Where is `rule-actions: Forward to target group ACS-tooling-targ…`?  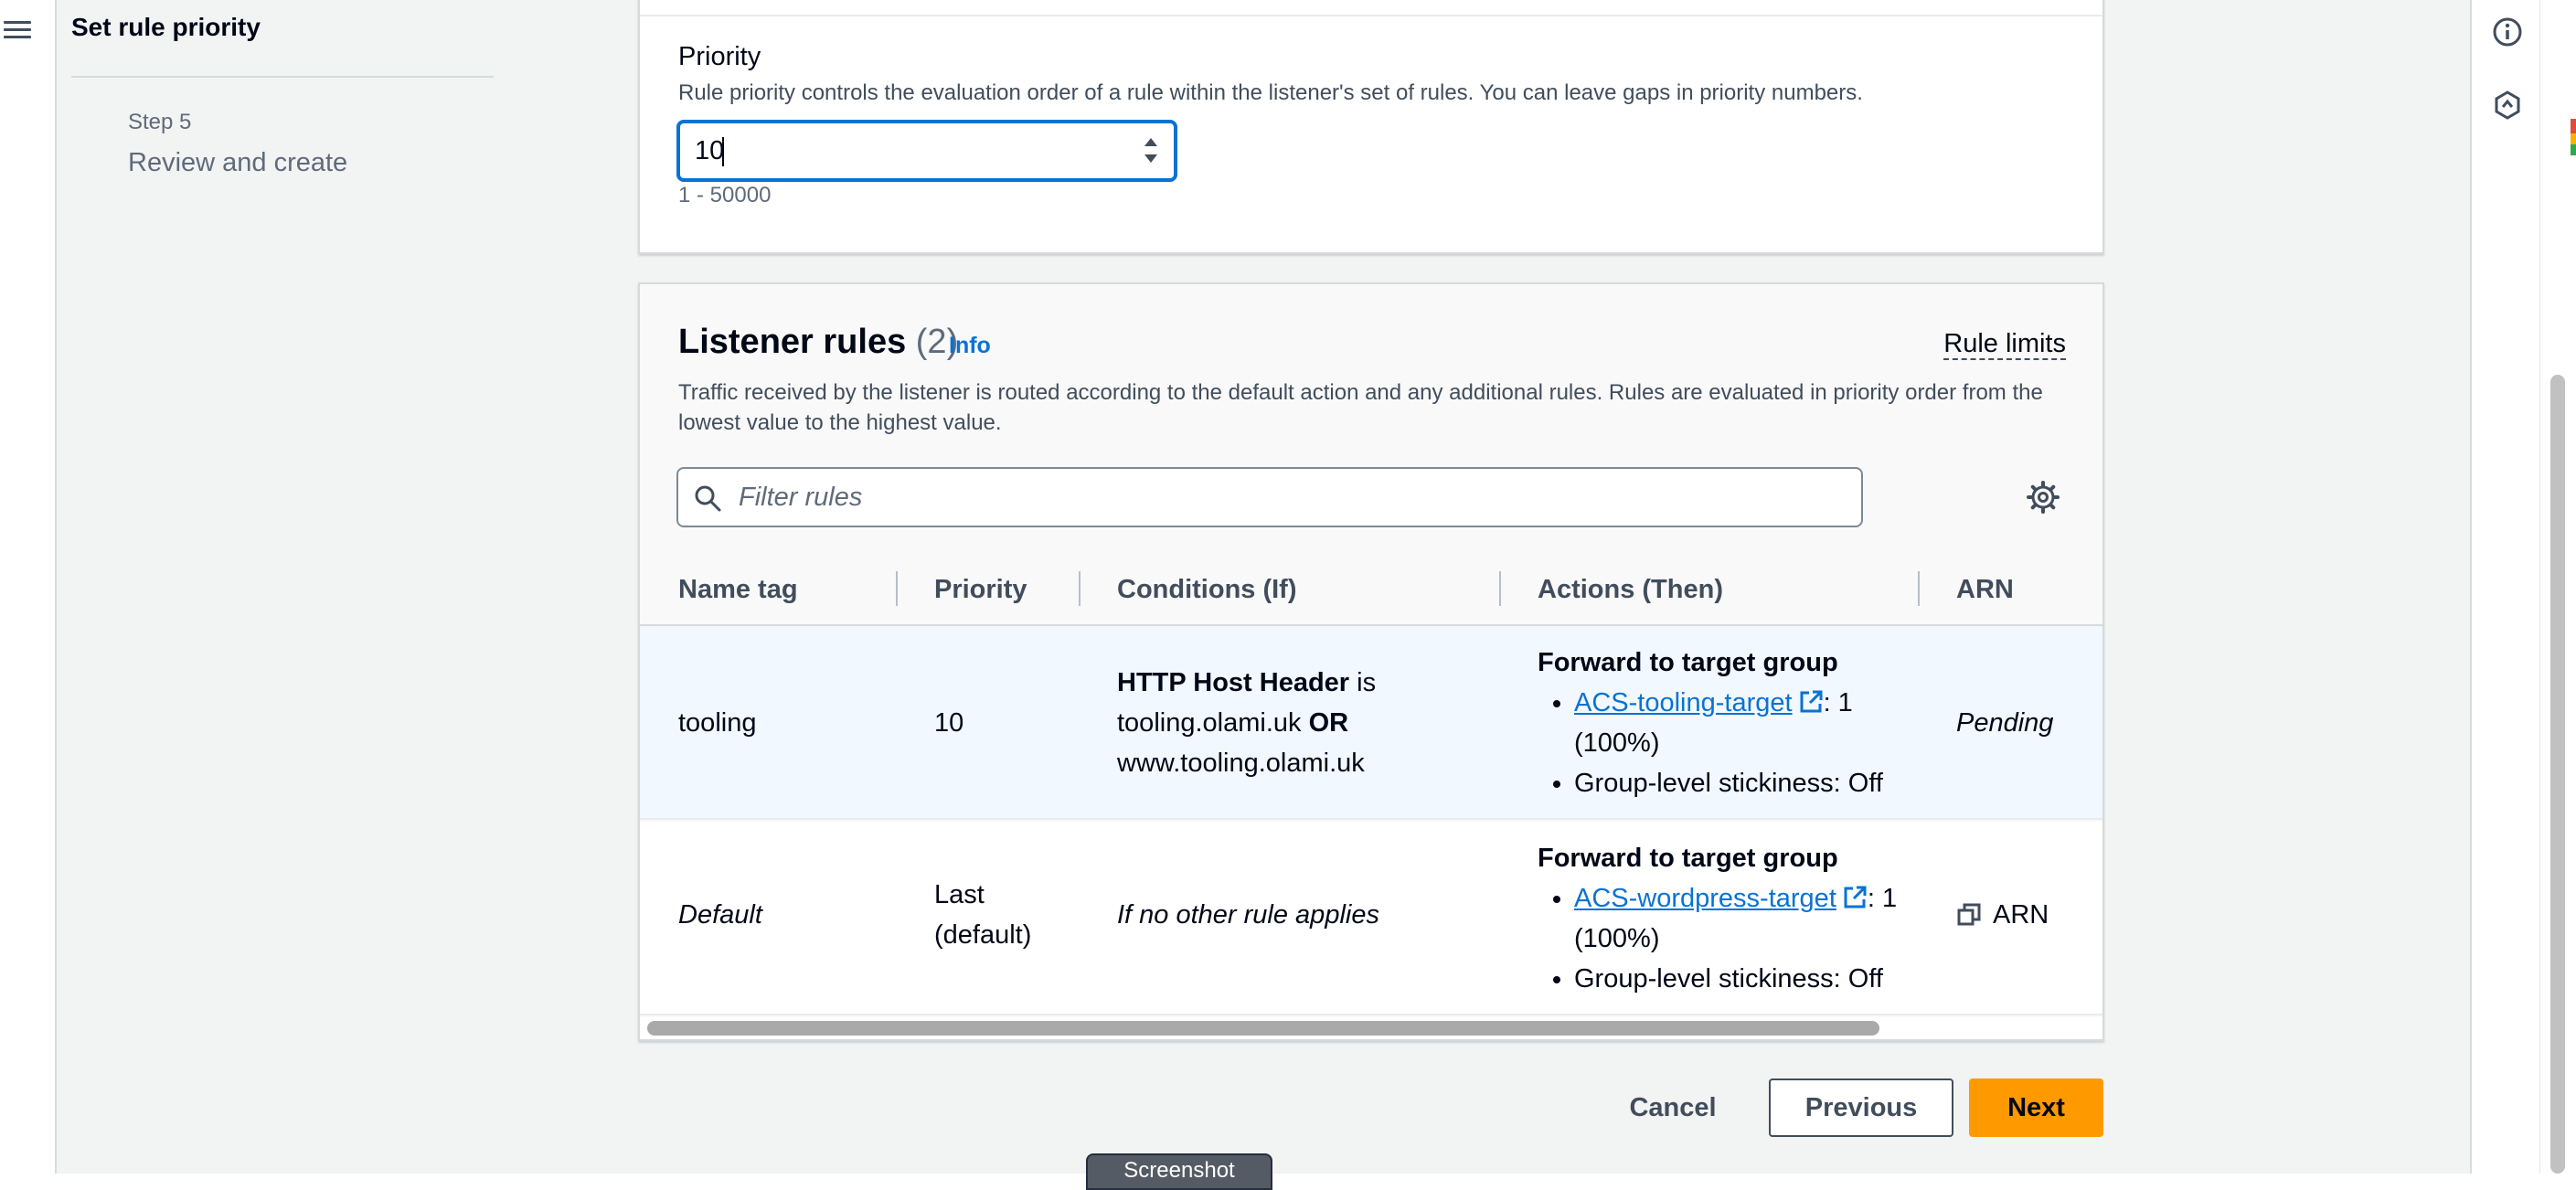 rule-actions: Forward to target group ACS-tooling-targ… is located at coordinates (1720, 723).